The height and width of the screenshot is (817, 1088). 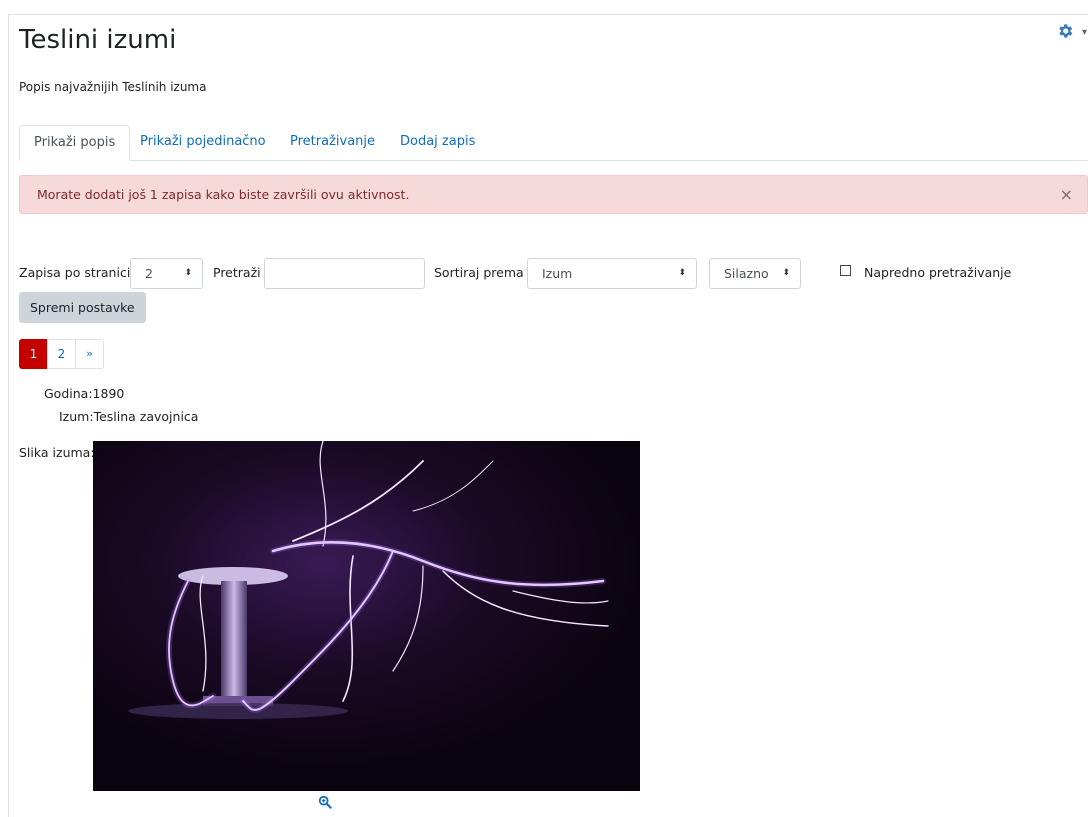 What do you see at coordinates (845, 270) in the screenshot?
I see `advanced-search-checkbox` at bounding box center [845, 270].